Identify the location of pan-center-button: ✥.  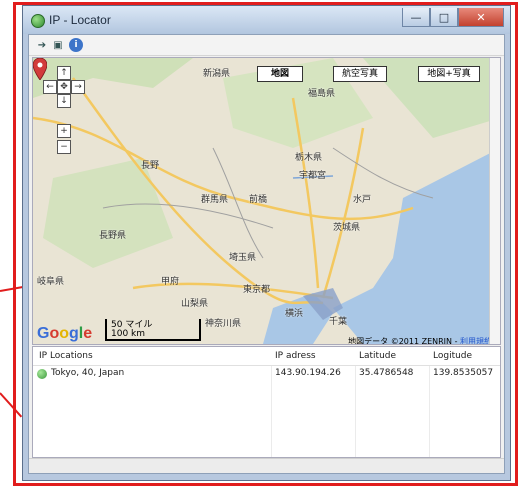
(64, 87).